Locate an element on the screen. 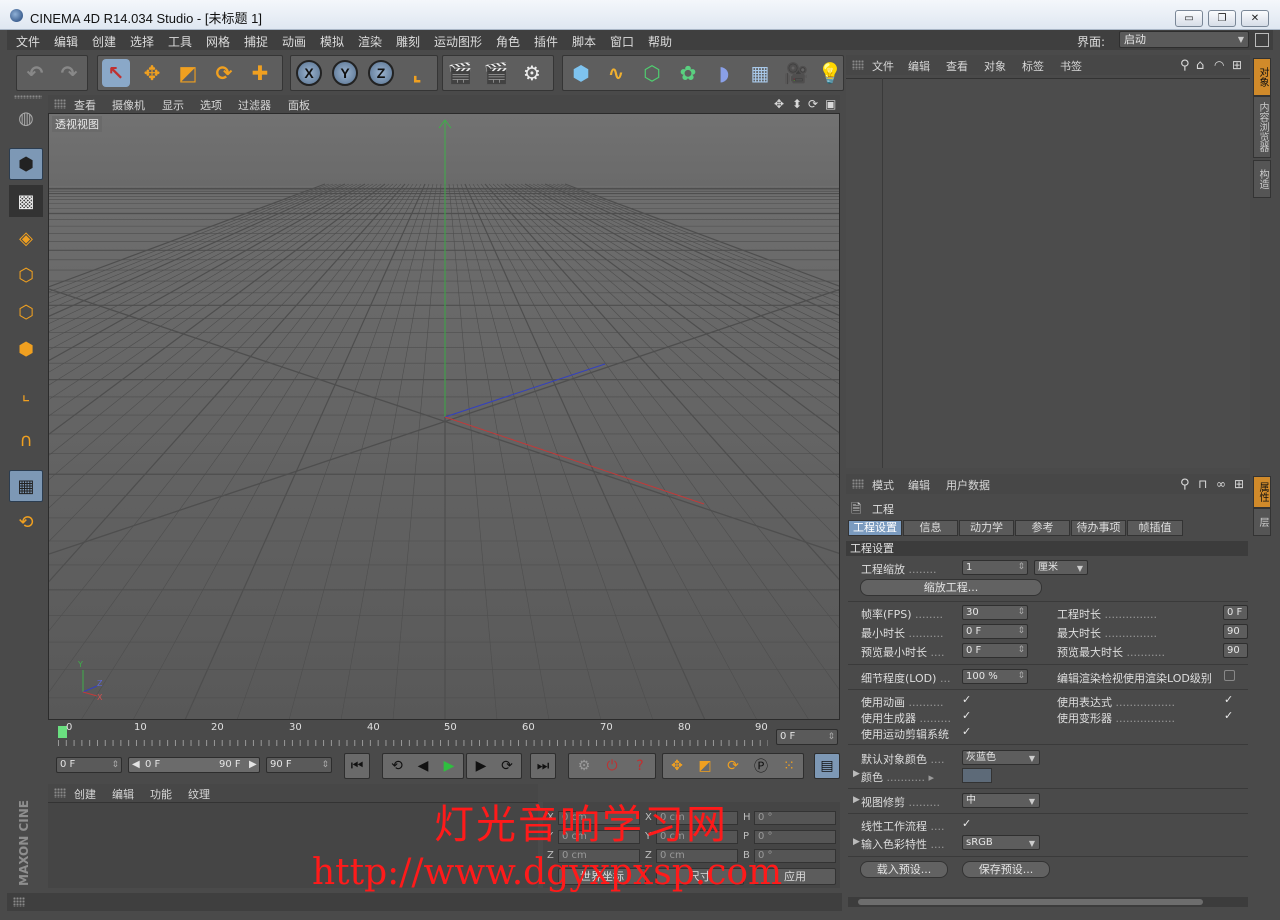 Image resolution: width=1280 pixels, height=920 pixels. viewport-toggle-icon: ▣ is located at coordinates (830, 104).